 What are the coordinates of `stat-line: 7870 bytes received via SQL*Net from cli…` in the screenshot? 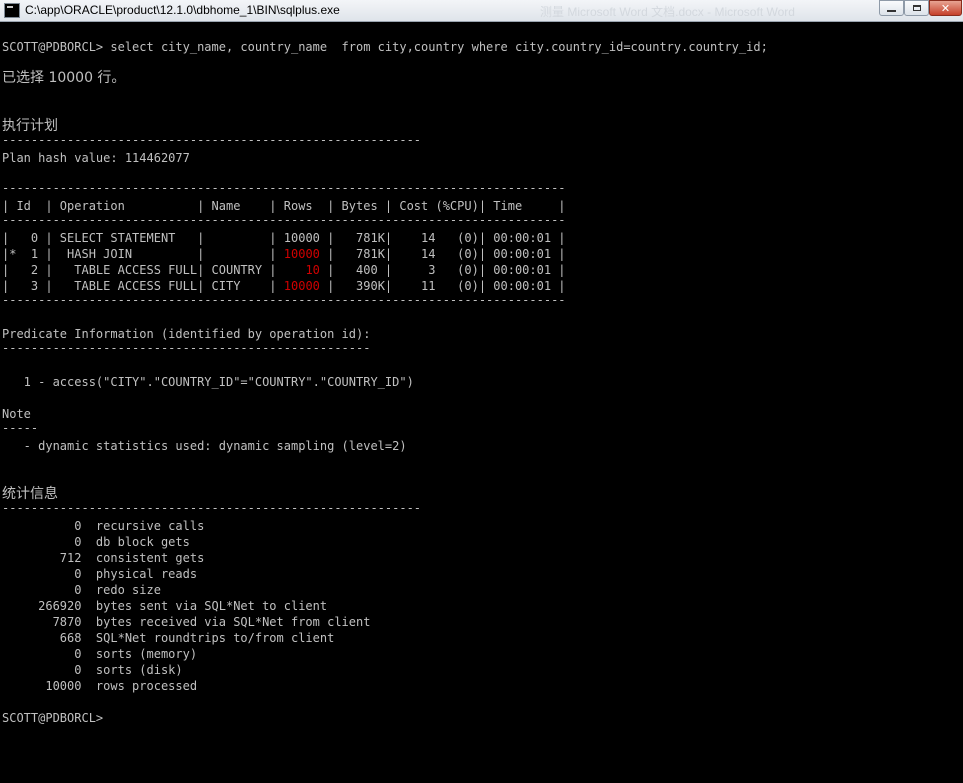 It's located at (186, 622).